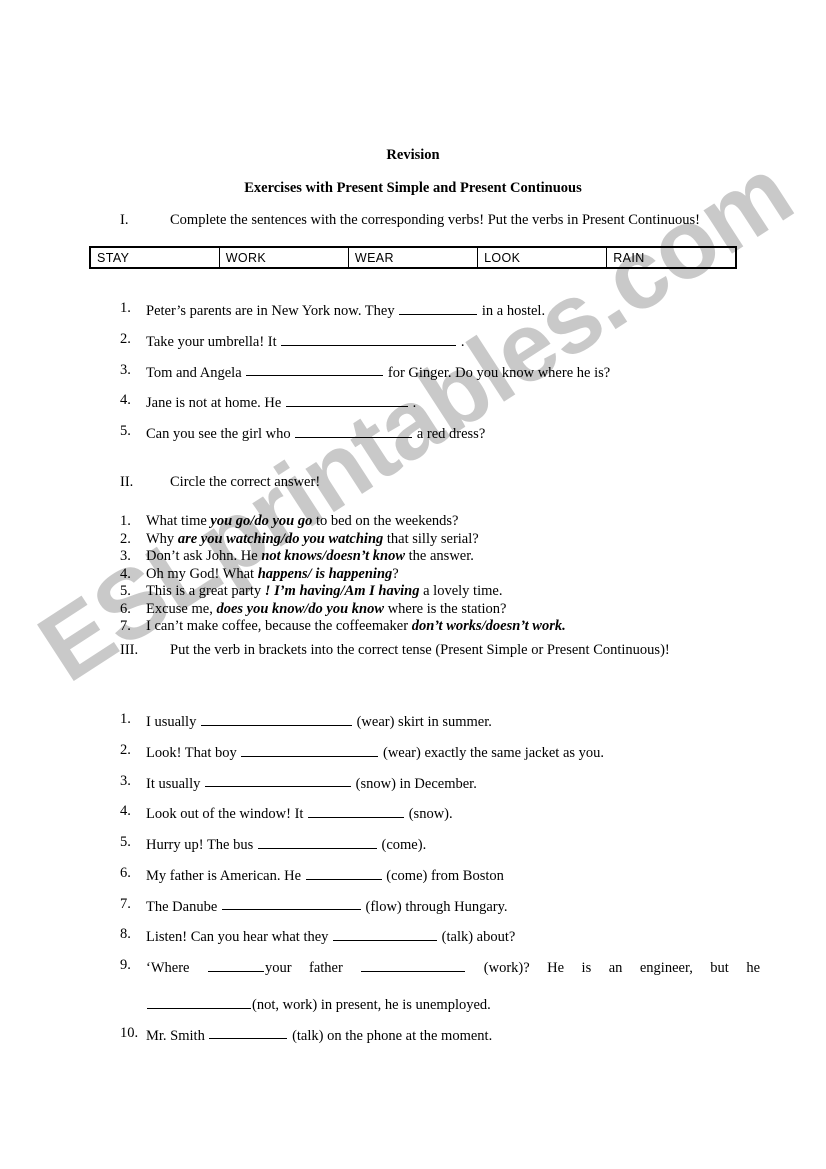 This screenshot has width=826, height=1169. I want to click on answer-choice-pair: you go/do you go, so click(261, 521).